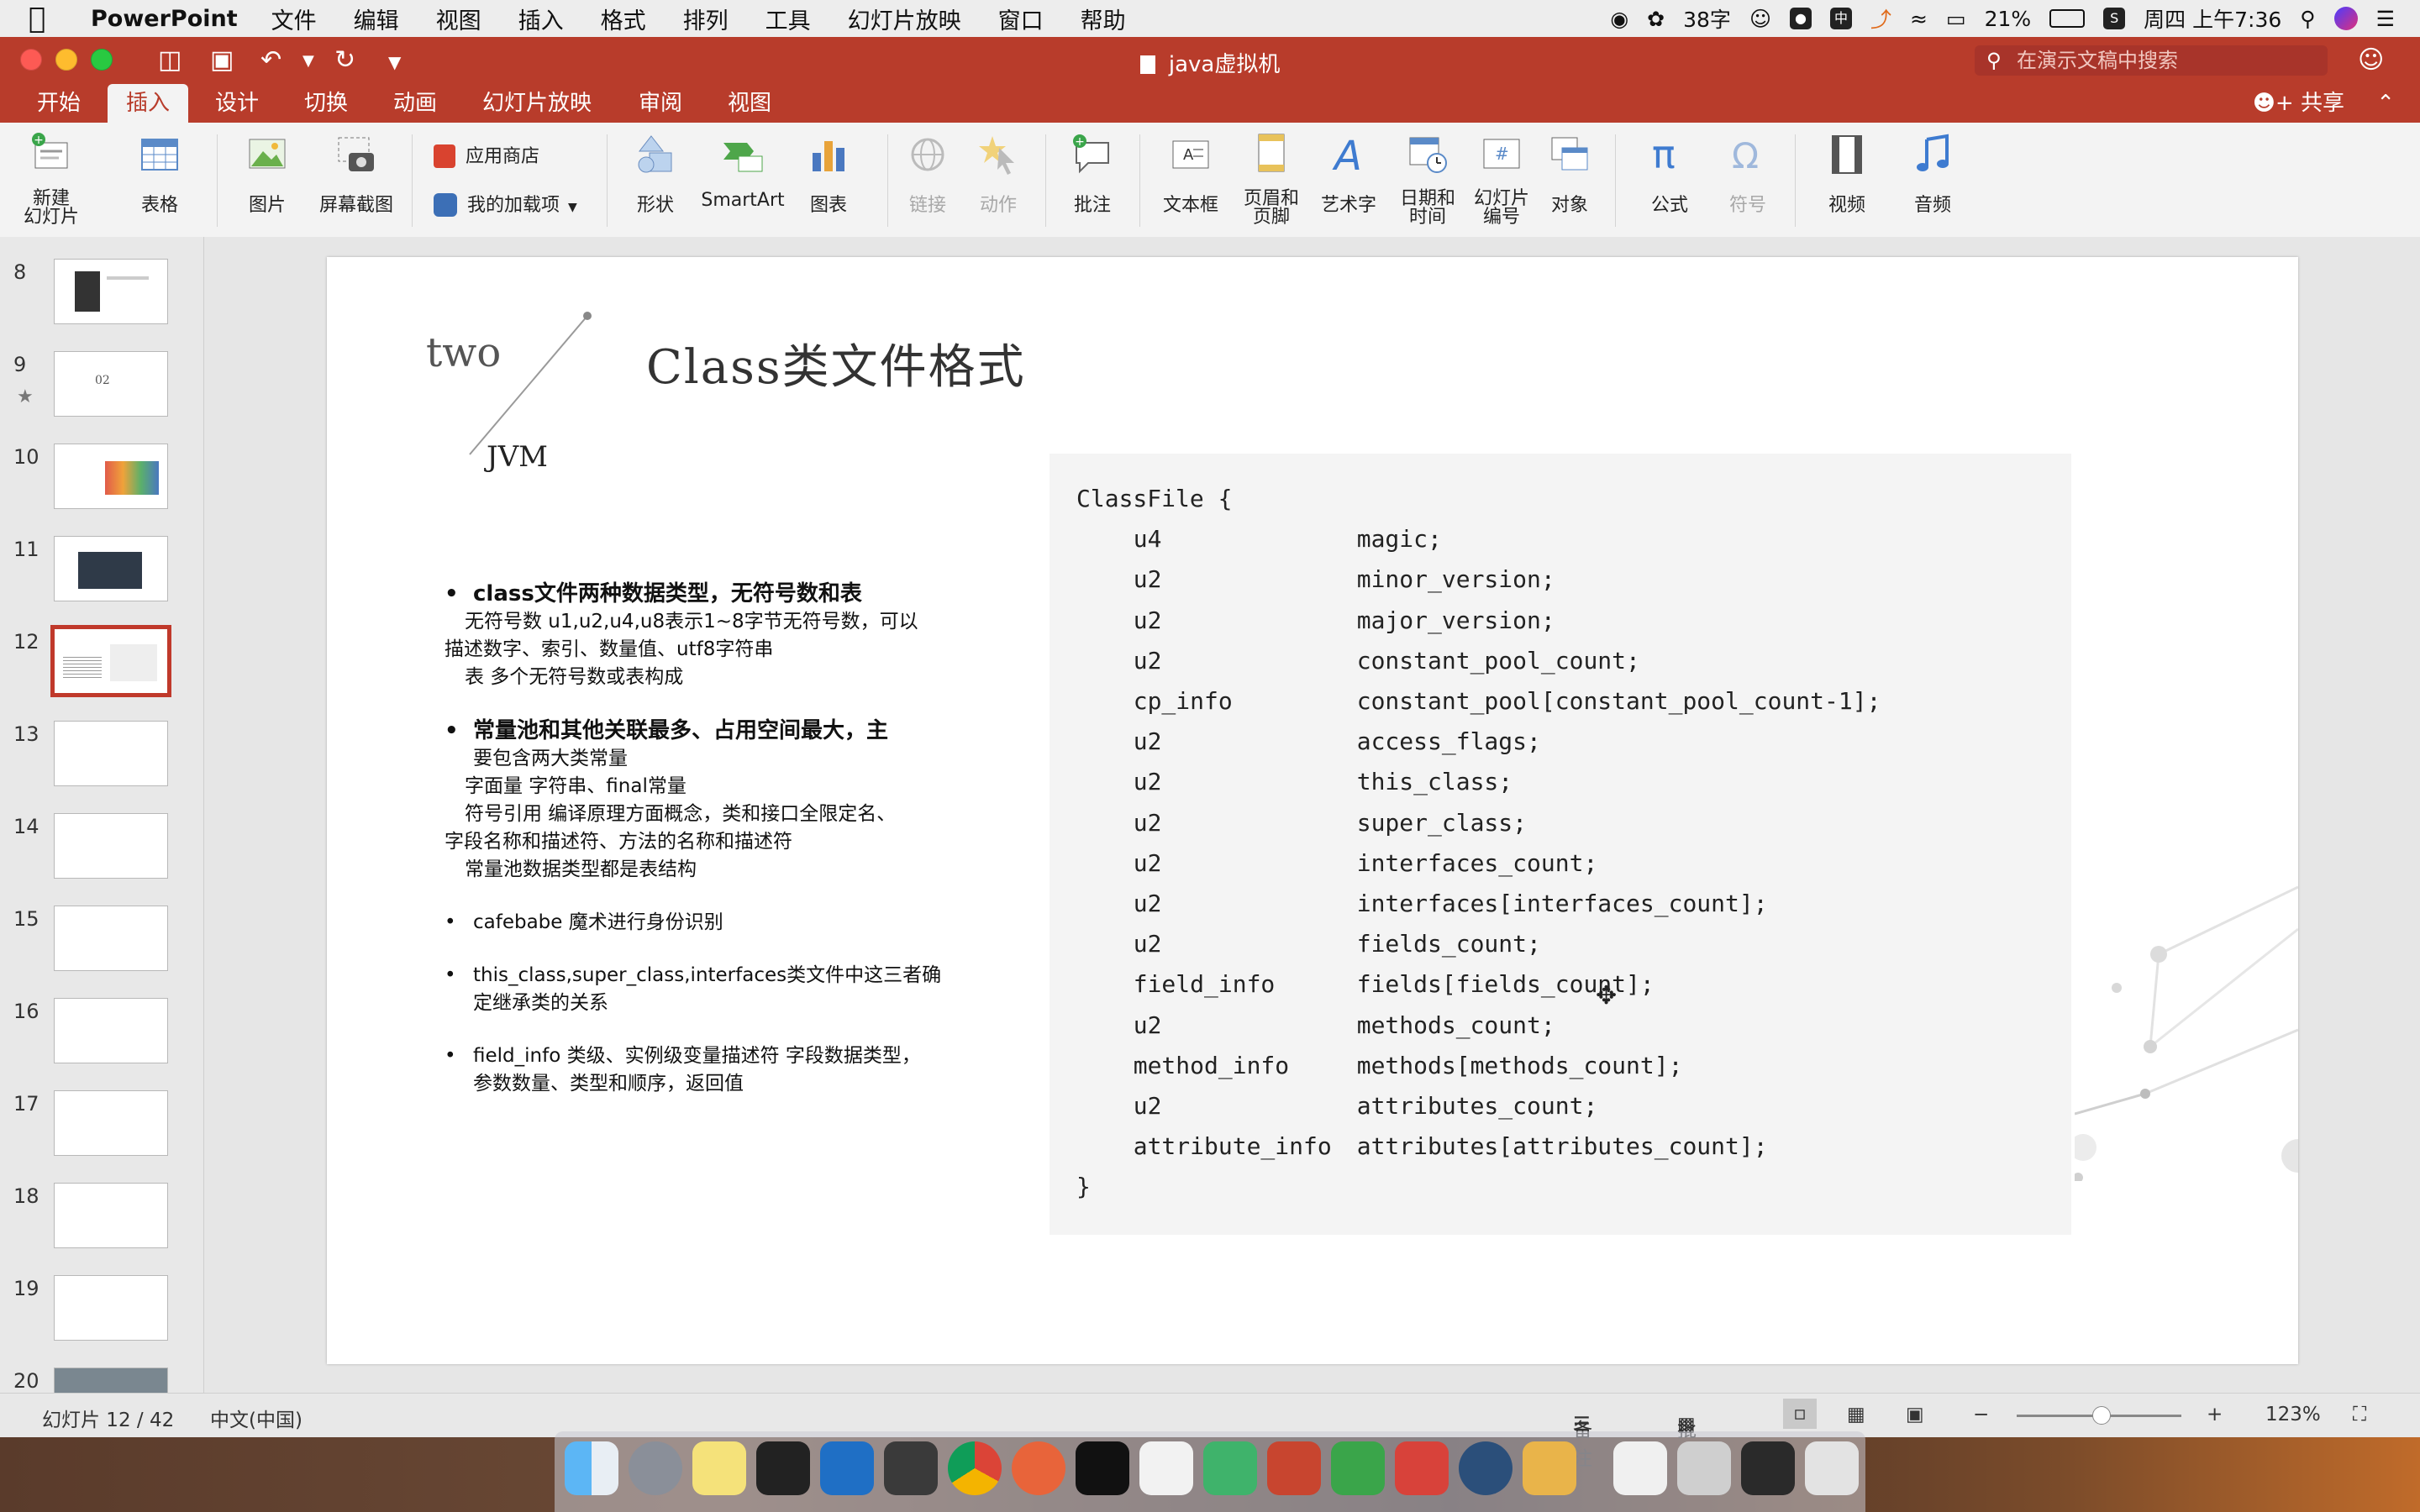 This screenshot has width=2420, height=1512. Describe the element at coordinates (1919, 19) in the screenshot. I see `wifi-icon: ≈` at that location.